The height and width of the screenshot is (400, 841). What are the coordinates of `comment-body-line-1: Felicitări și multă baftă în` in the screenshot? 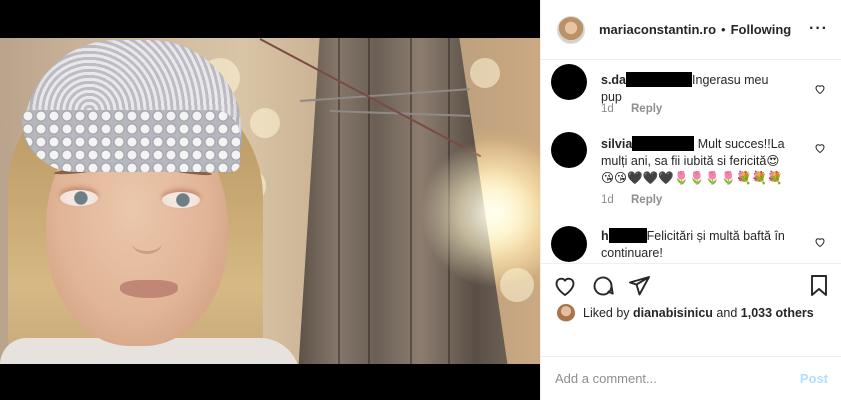 It's located at (715, 236).